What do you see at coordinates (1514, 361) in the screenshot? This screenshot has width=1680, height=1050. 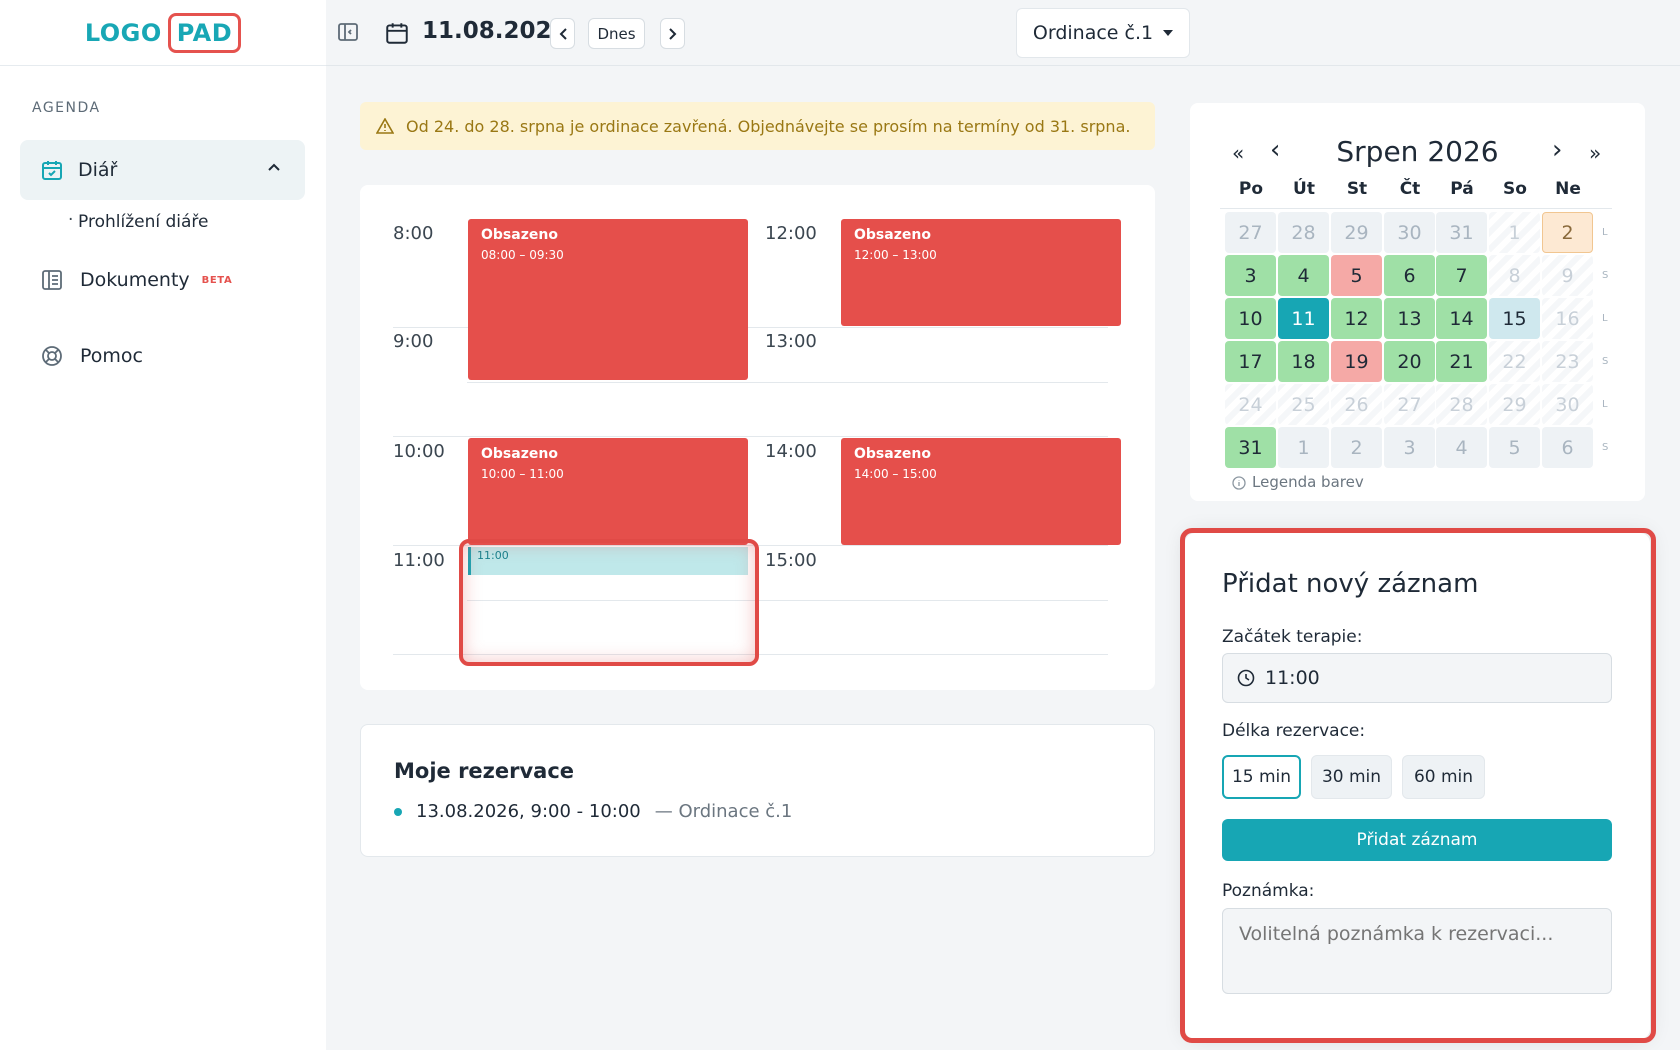 I see `calendar-day: 22` at bounding box center [1514, 361].